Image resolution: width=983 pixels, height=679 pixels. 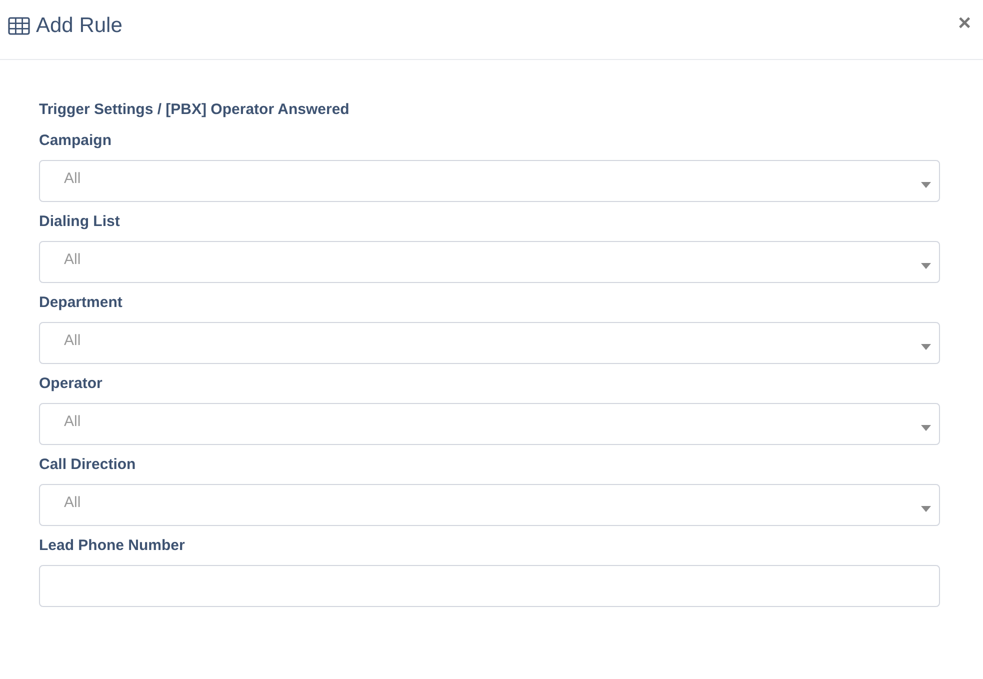 I want to click on input-field, so click(x=489, y=586).